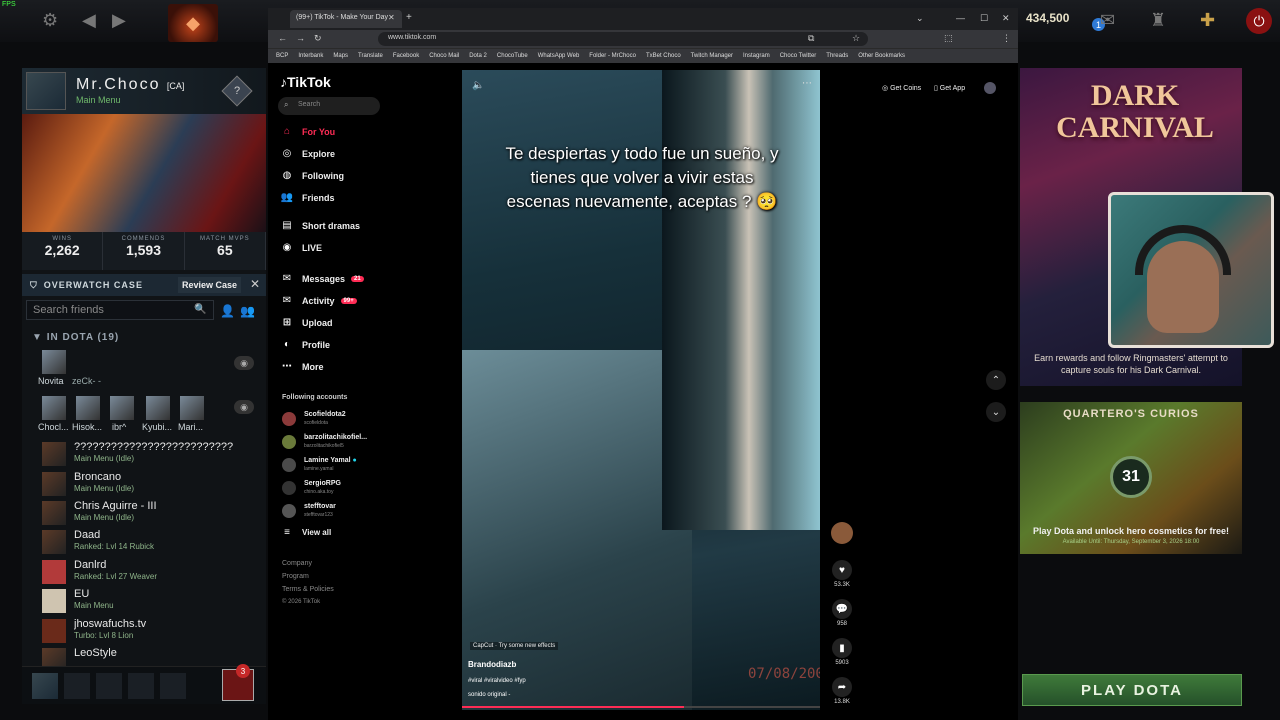 This screenshot has width=1280, height=720. What do you see at coordinates (346, 19) in the screenshot?
I see `tab-tiktok: (99+) TikTok - Make Your Day` at bounding box center [346, 19].